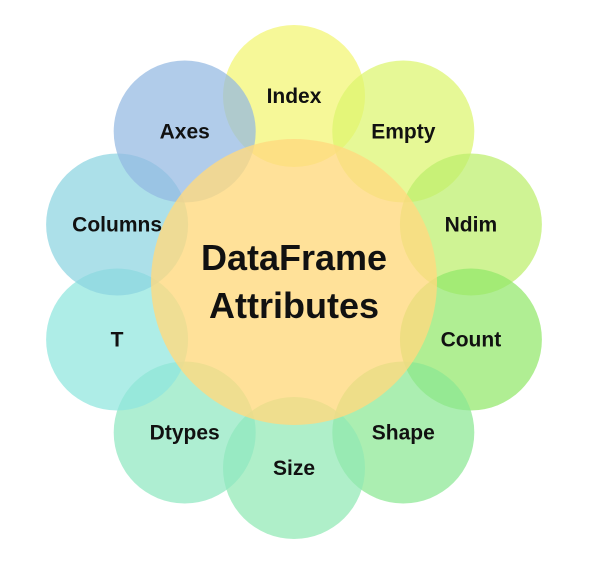 This screenshot has width=600, height=561. What do you see at coordinates (403, 433) in the screenshot?
I see `attribute-label-shape: Shape` at bounding box center [403, 433].